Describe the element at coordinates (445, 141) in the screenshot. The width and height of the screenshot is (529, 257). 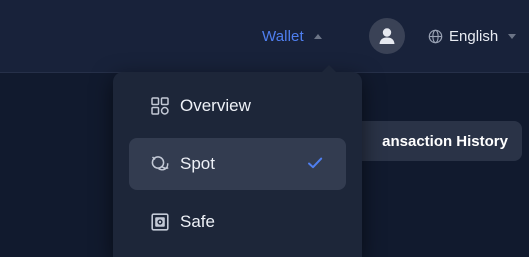
I see `transaction-history-label: ansaction History` at that location.